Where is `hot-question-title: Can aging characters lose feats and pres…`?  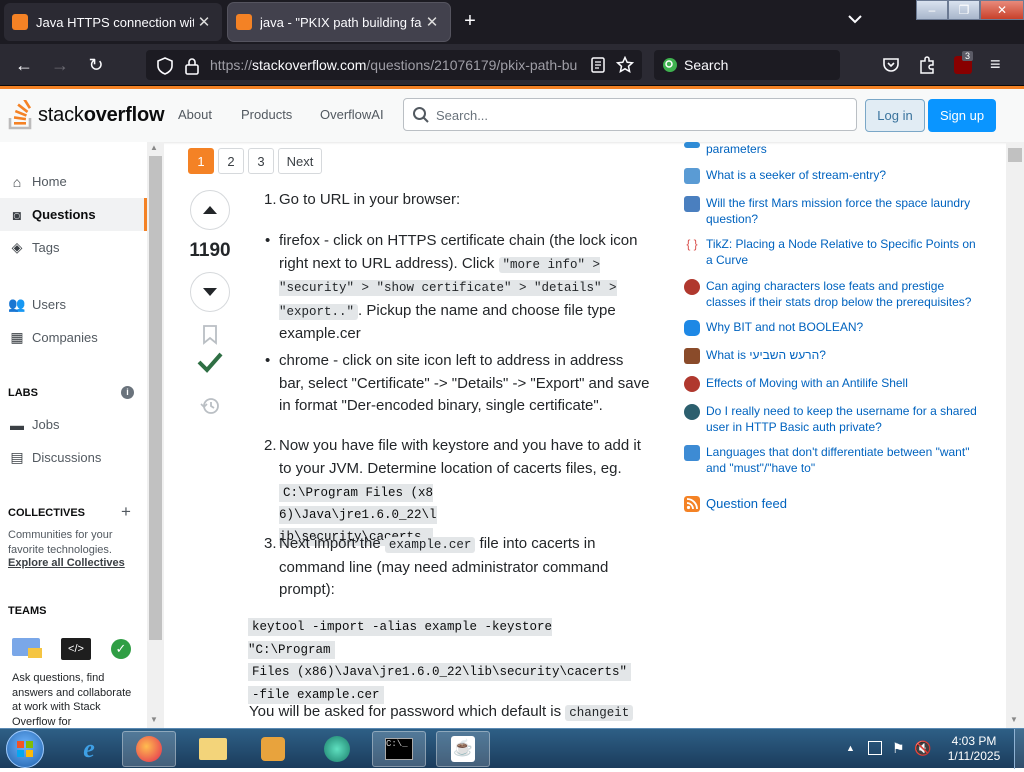
hot-question-title: Can aging characters lose feats and pres… is located at coordinates (845, 294).